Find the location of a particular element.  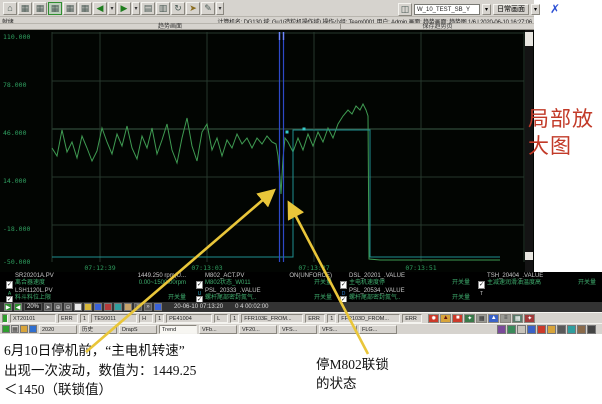

alarm-state: H is located at coordinates (146, 318).